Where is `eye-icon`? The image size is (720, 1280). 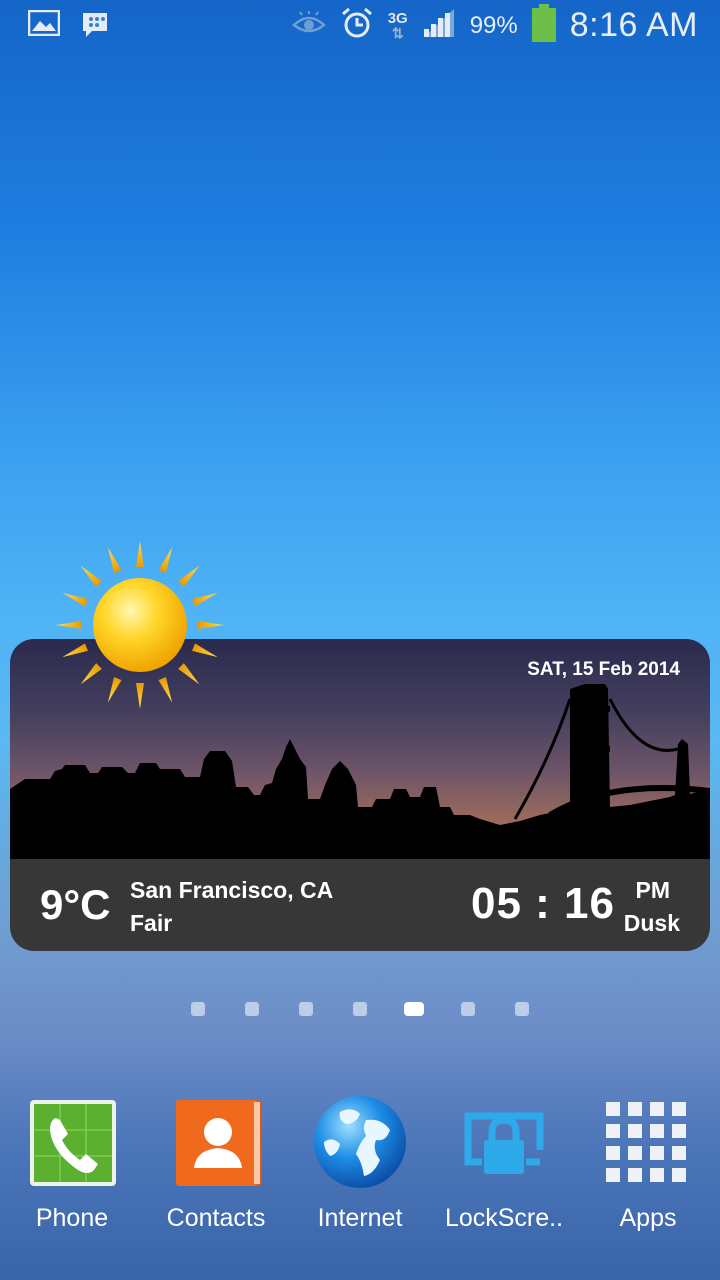 eye-icon is located at coordinates (308, 25).